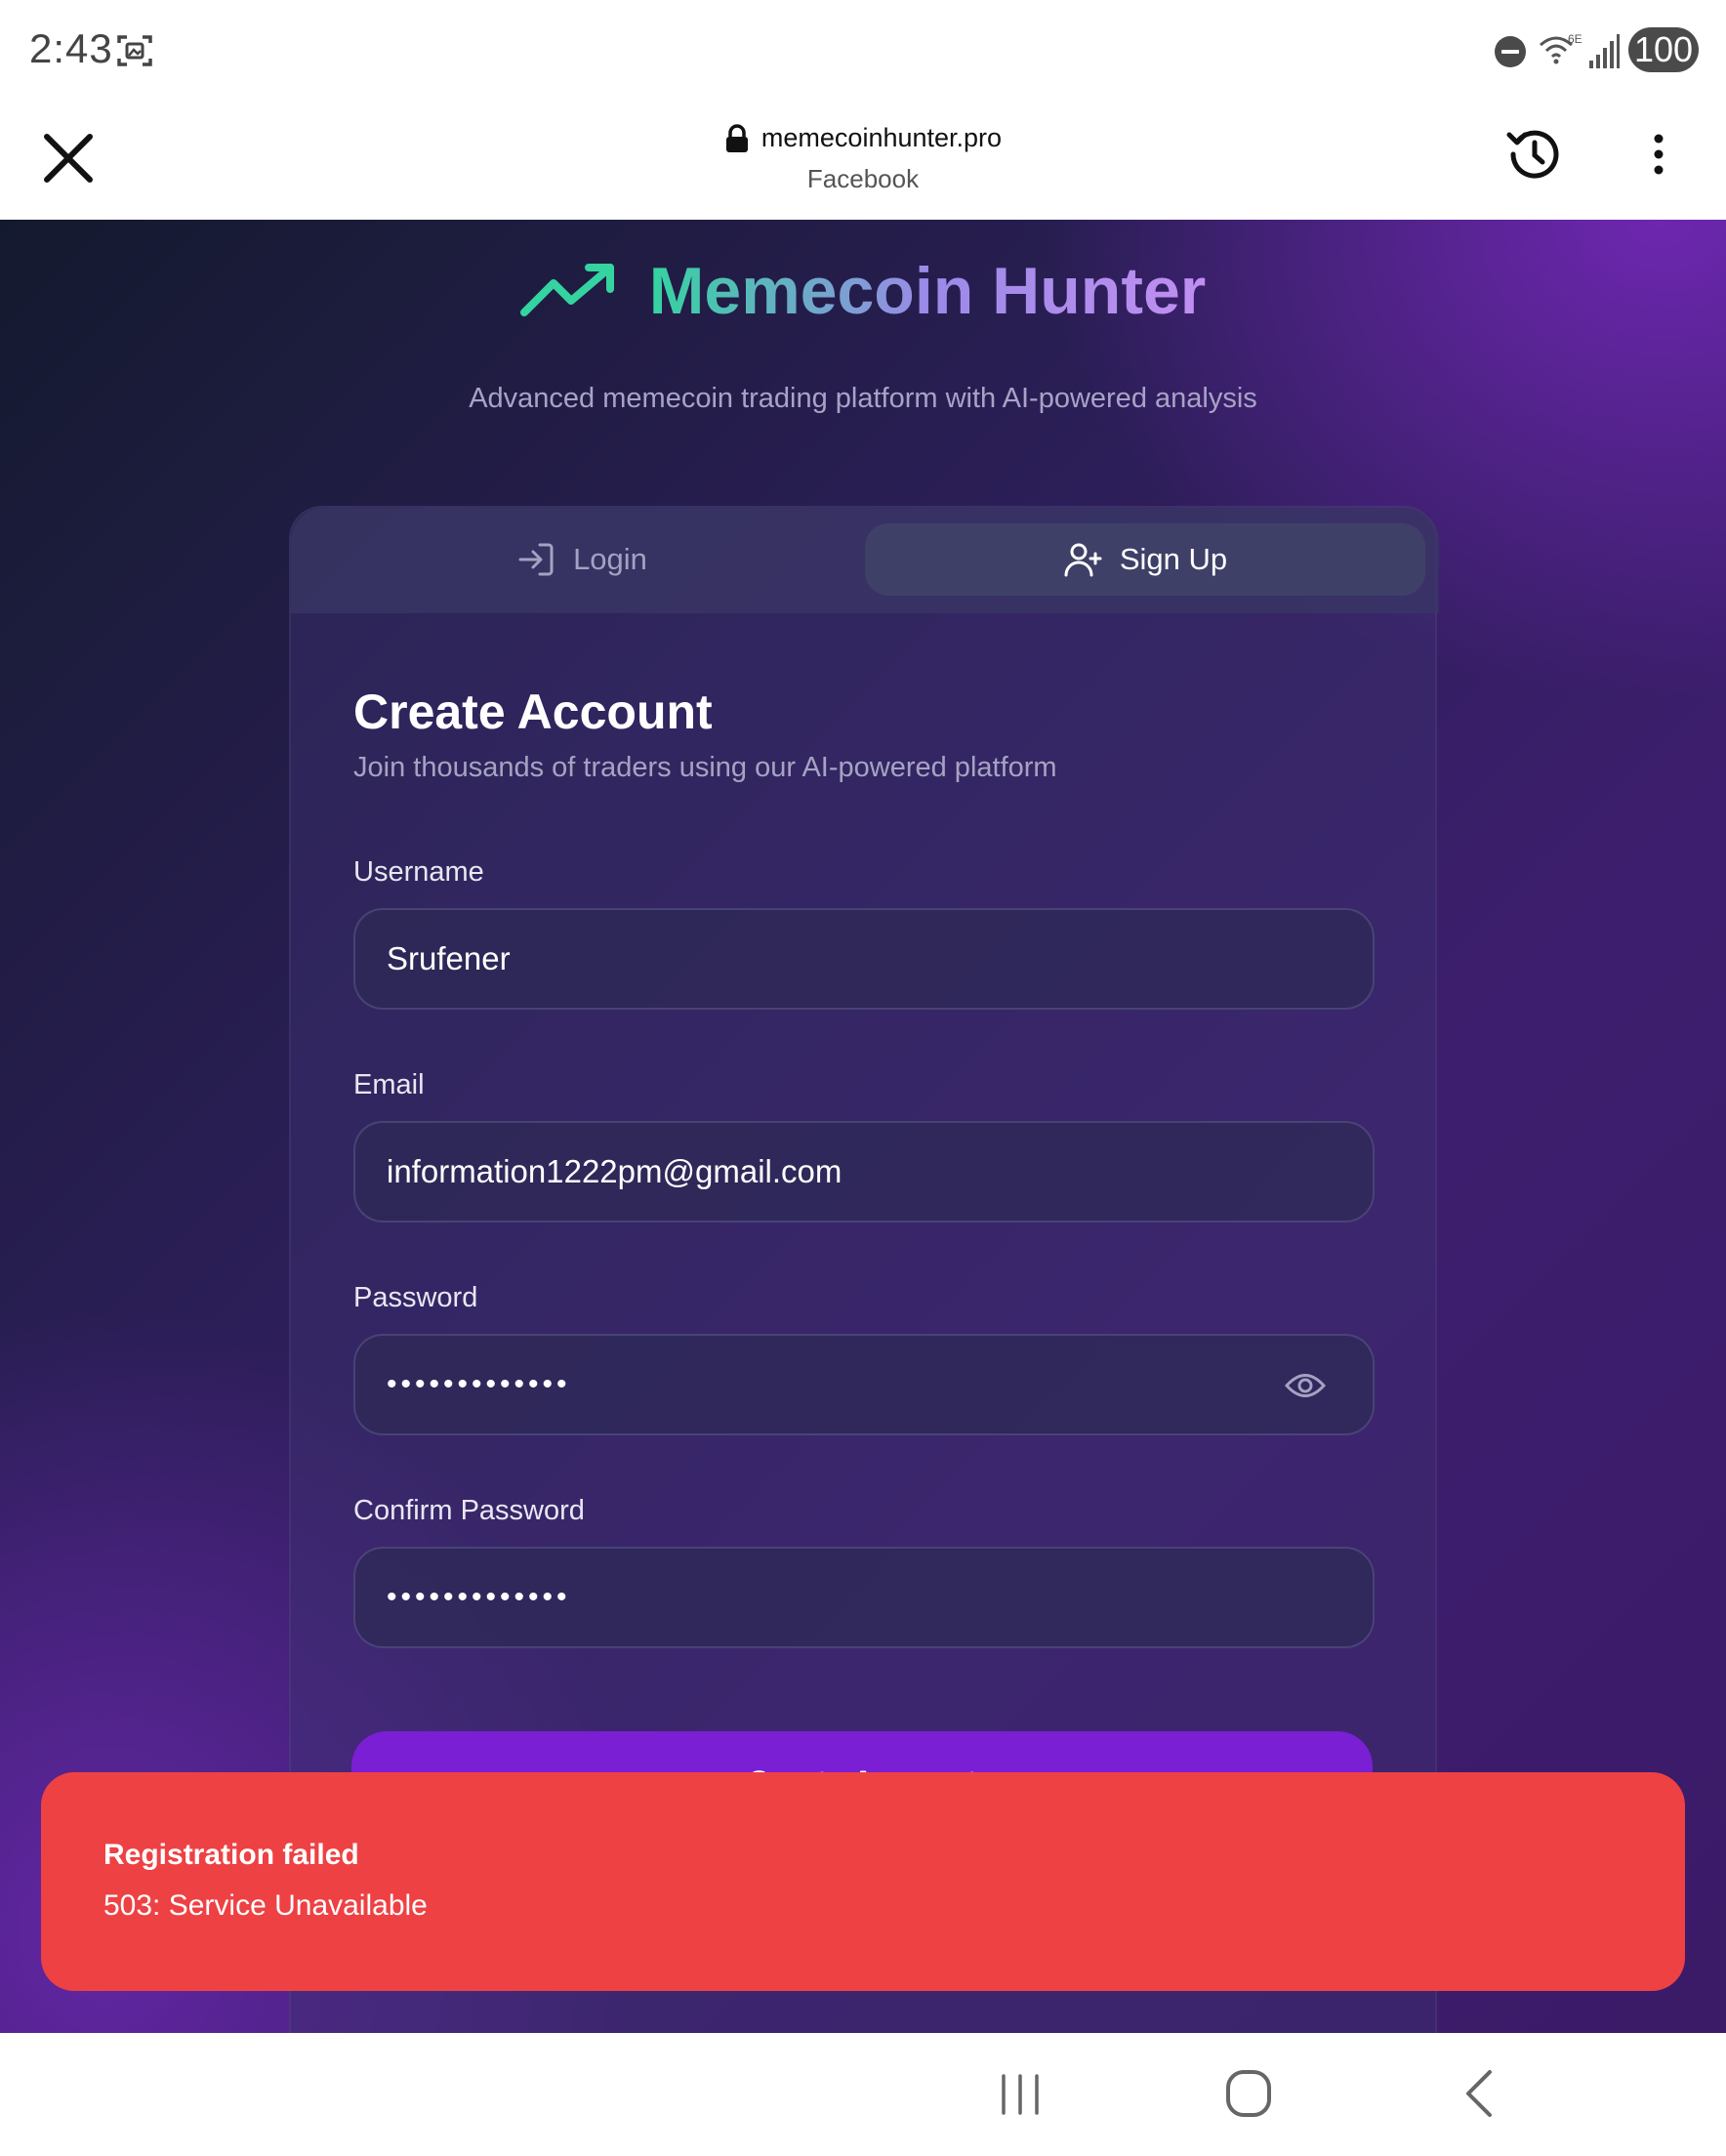 The width and height of the screenshot is (1726, 2156). I want to click on status-time: 2:43, so click(71, 48).